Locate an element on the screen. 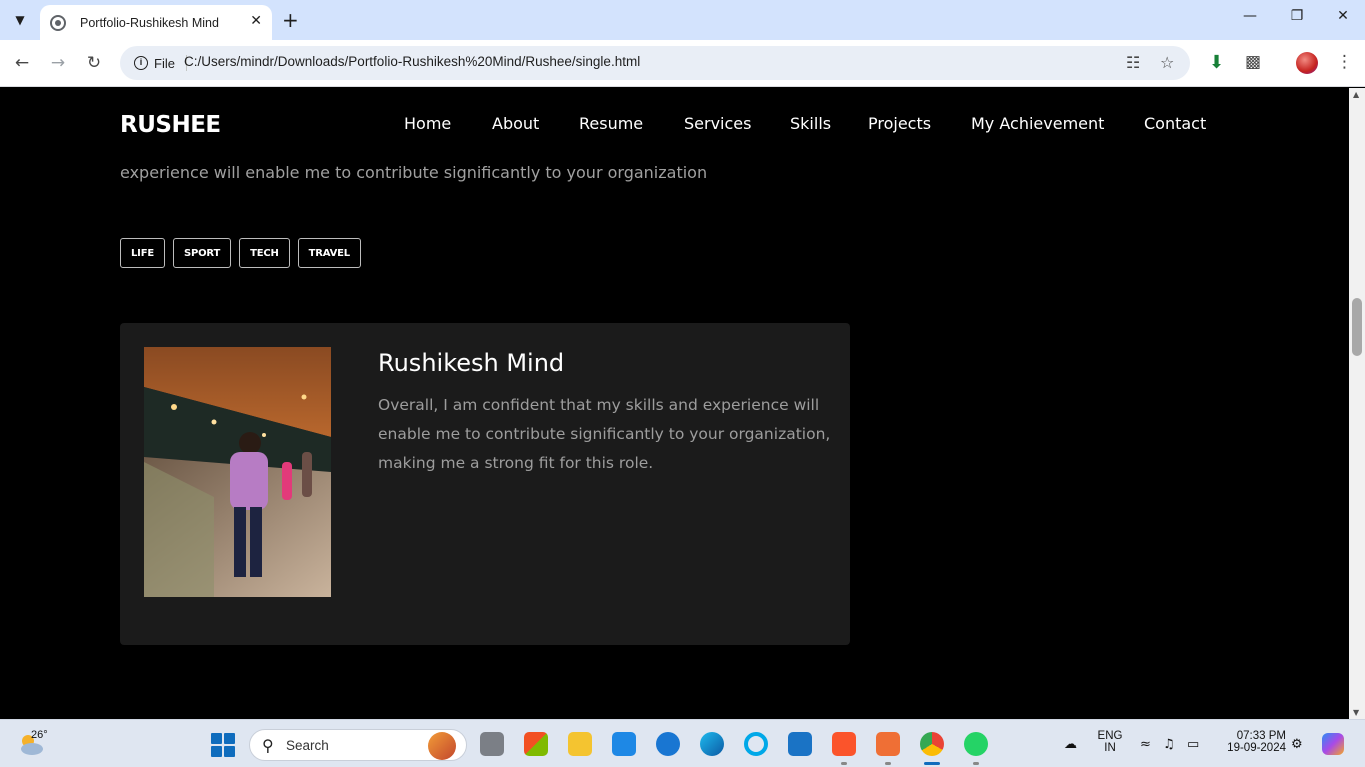 This screenshot has height=767, width=1365. profile-avatar-icon is located at coordinates (1307, 63).